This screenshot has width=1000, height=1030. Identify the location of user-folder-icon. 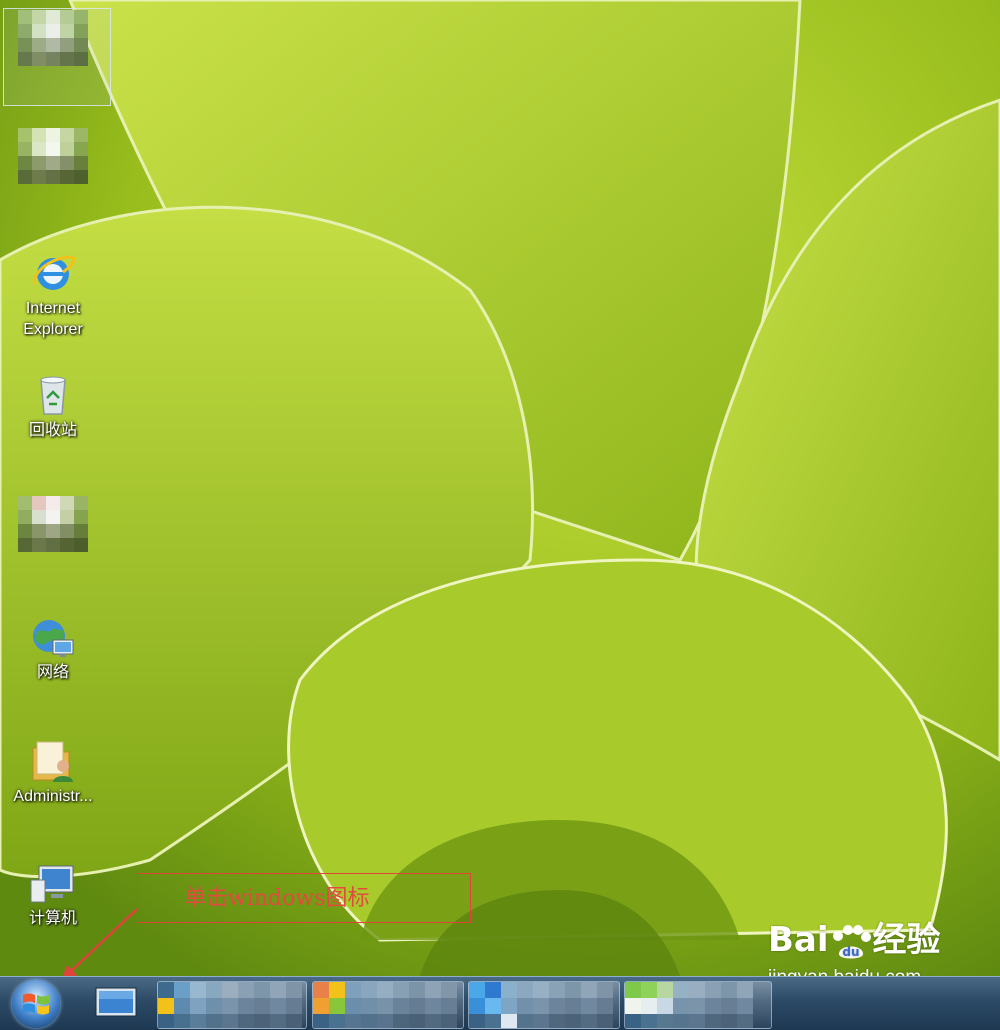
(52, 761).